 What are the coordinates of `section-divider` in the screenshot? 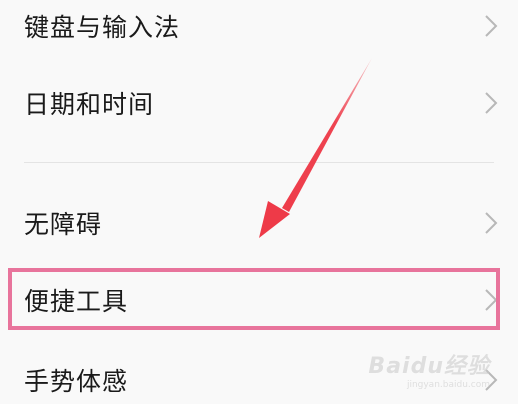 It's located at (259, 162).